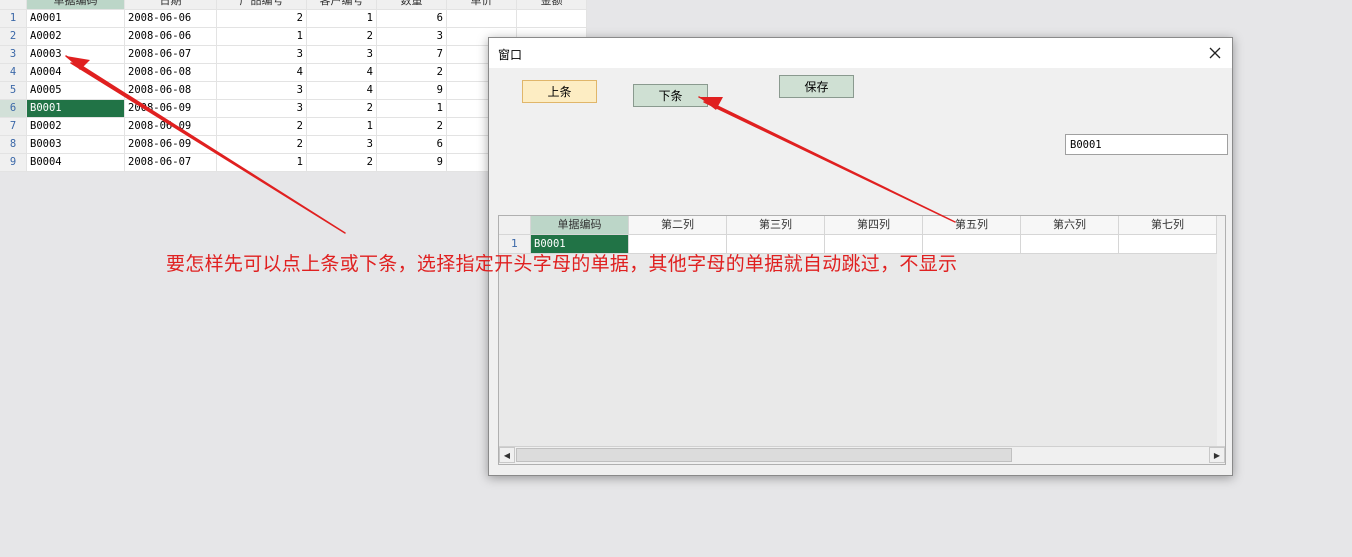 The image size is (1352, 557). Describe the element at coordinates (827, 159) in the screenshot. I see `annotation-arrow-right` at that location.